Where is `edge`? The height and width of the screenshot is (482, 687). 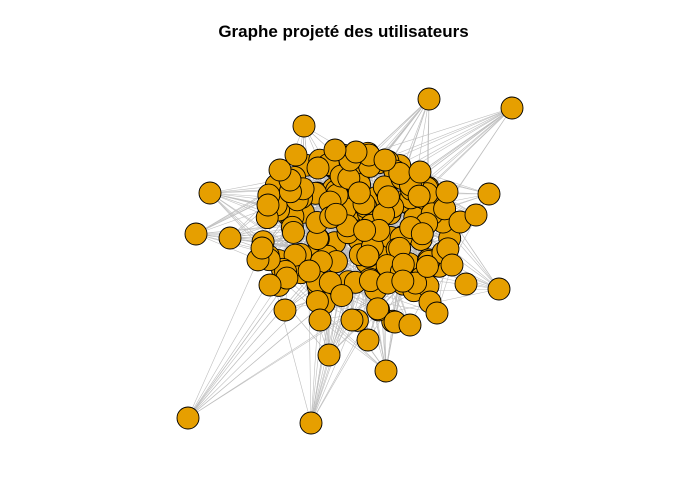 edge is located at coordinates (223, 339).